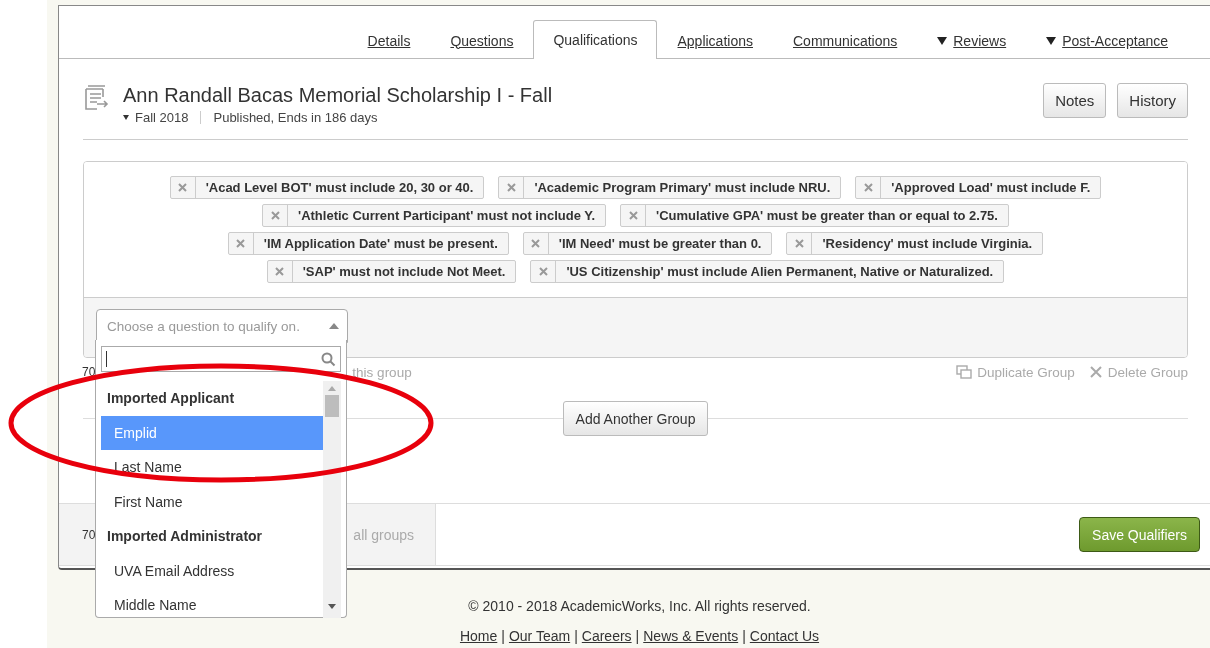 The width and height of the screenshot is (1210, 648). I want to click on copyright-text: © 2010 - 2018 AcademicWorks, Inc. All rights reserved., so click(639, 606).